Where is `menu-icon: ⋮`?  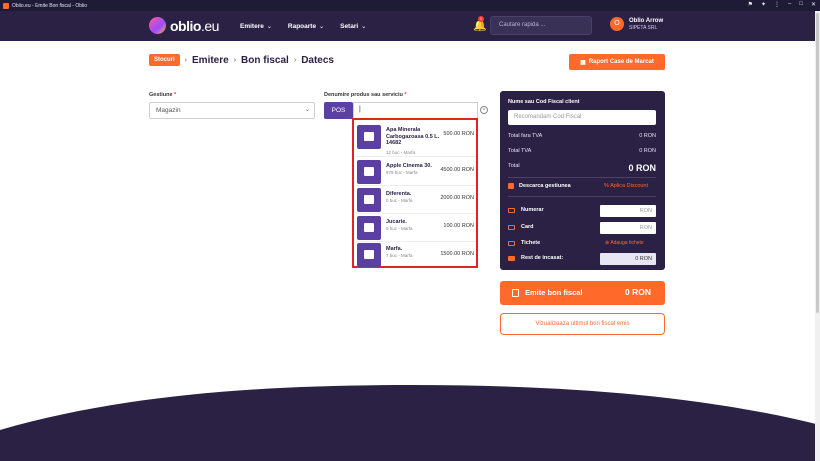 menu-icon: ⋮ is located at coordinates (777, 4).